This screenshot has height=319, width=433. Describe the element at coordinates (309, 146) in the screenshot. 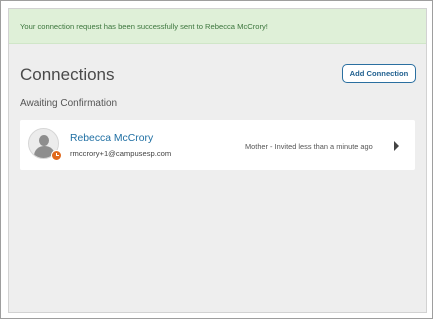

I see `connection-relation-status: Mother - Invited less than a minute ago` at that location.